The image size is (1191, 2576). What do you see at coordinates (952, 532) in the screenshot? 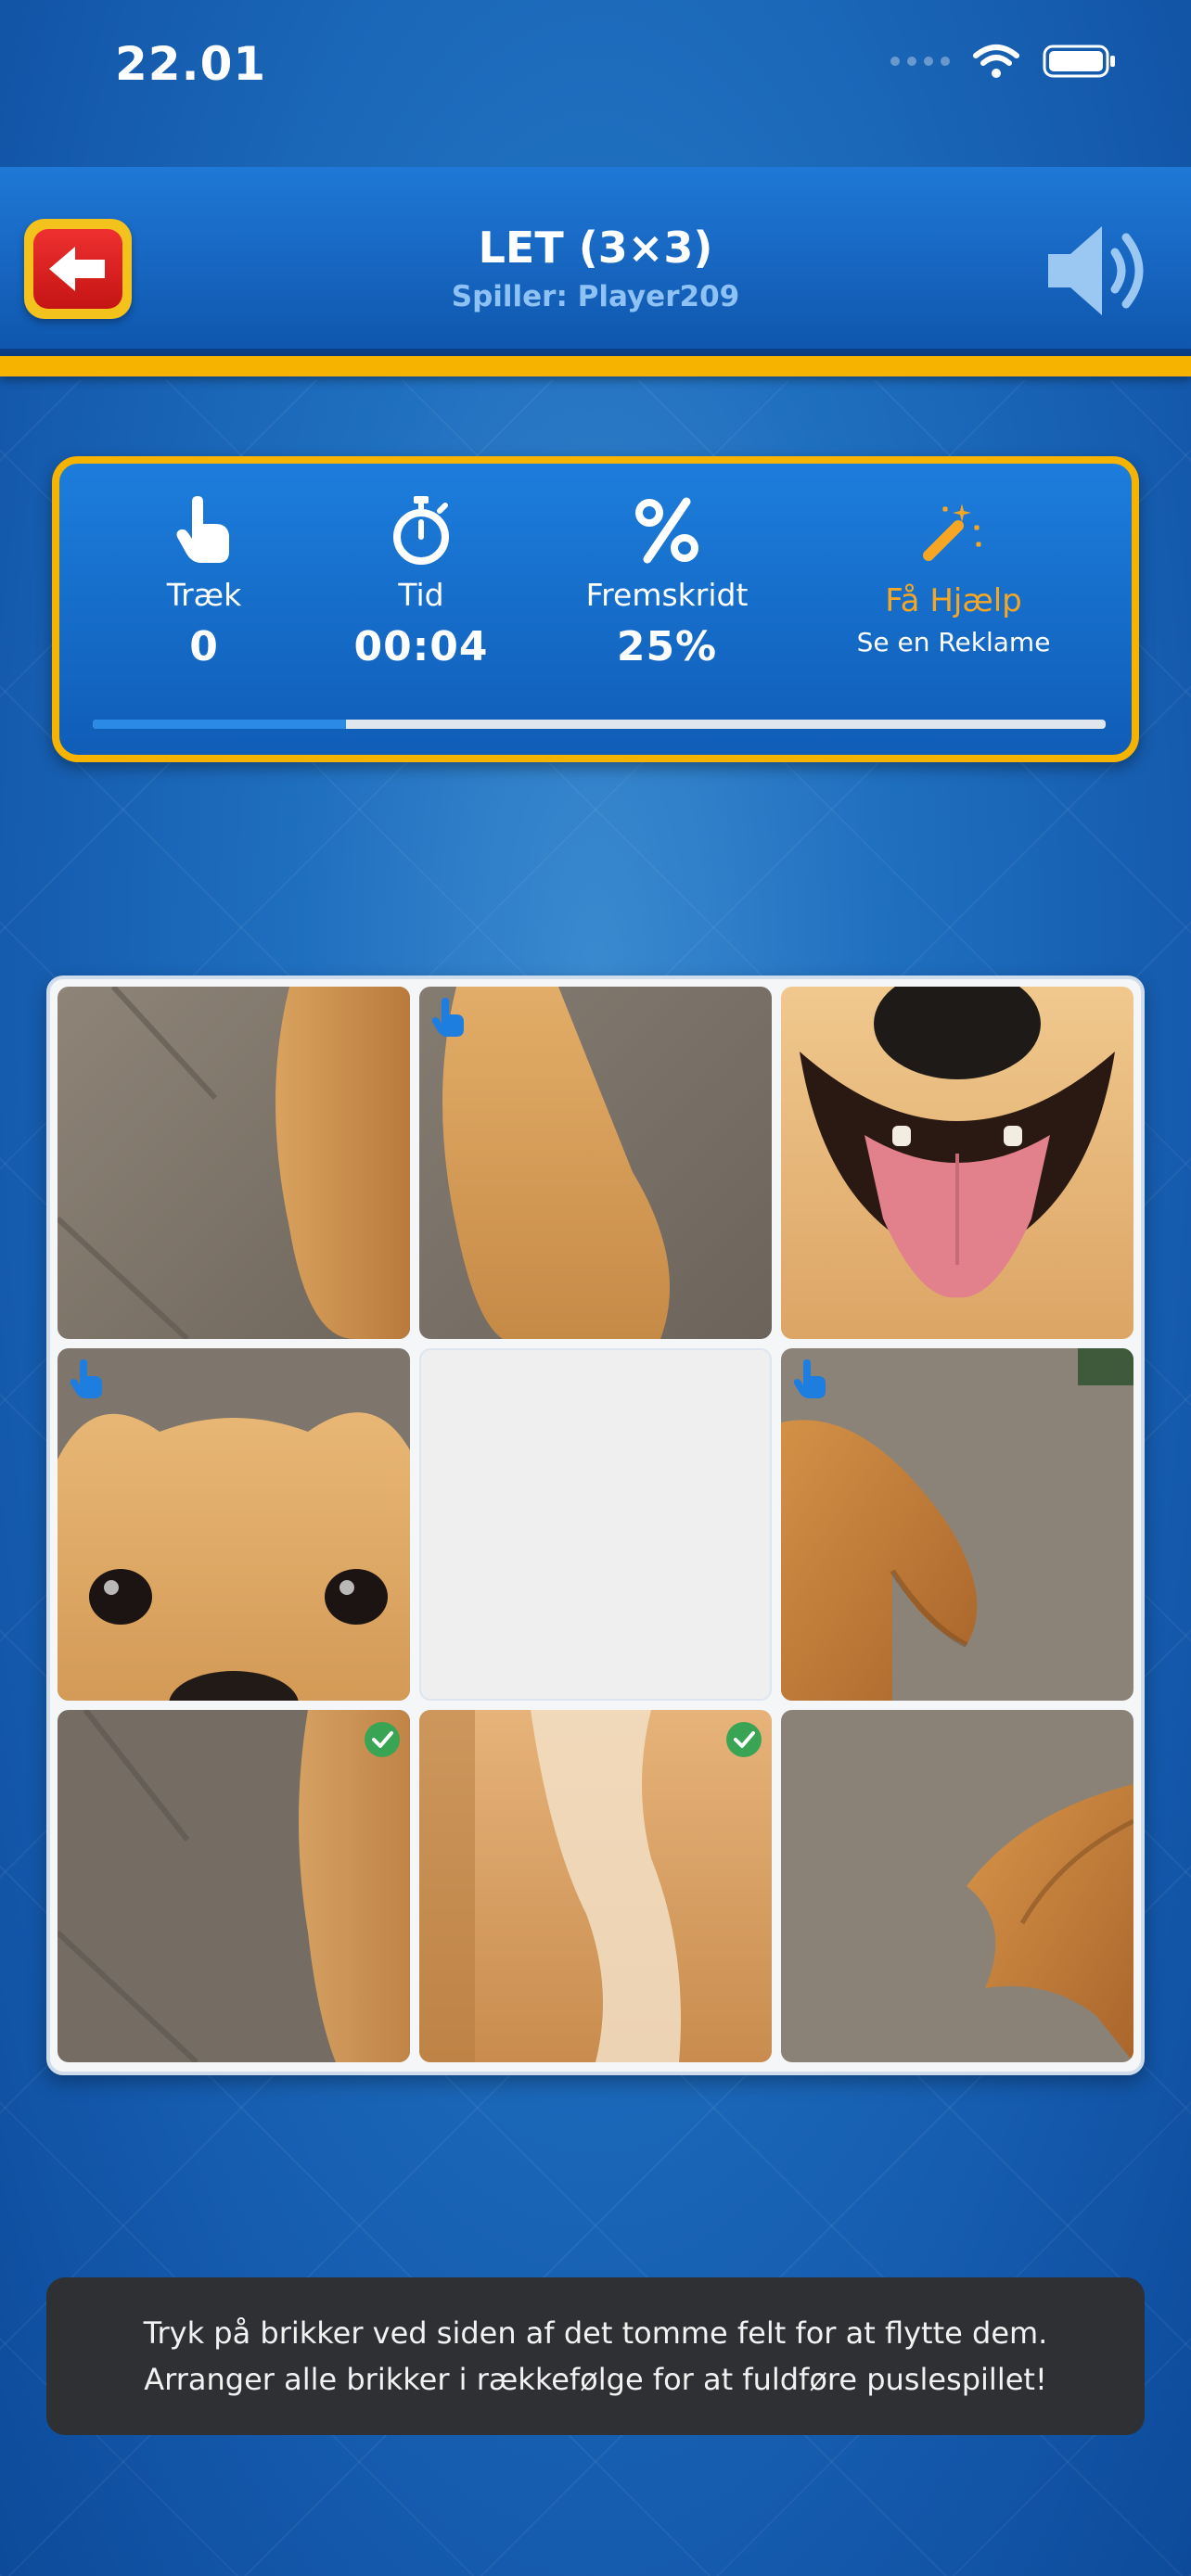
I see `magic-wand-icon` at bounding box center [952, 532].